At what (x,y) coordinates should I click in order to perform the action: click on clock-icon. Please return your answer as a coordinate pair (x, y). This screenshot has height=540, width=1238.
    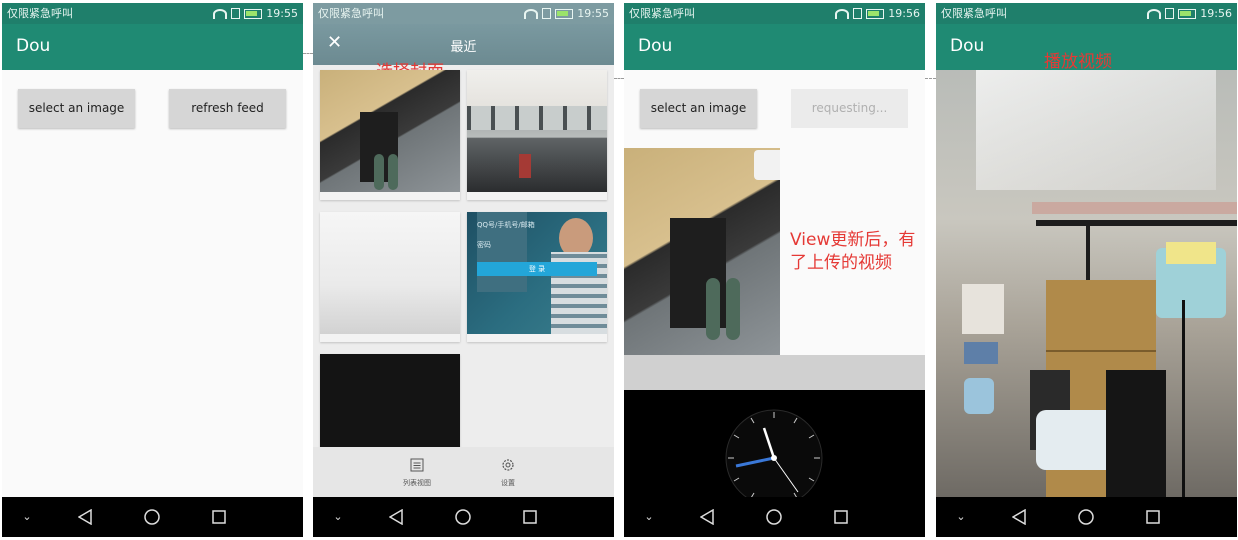
    Looking at the image, I should click on (774, 458).